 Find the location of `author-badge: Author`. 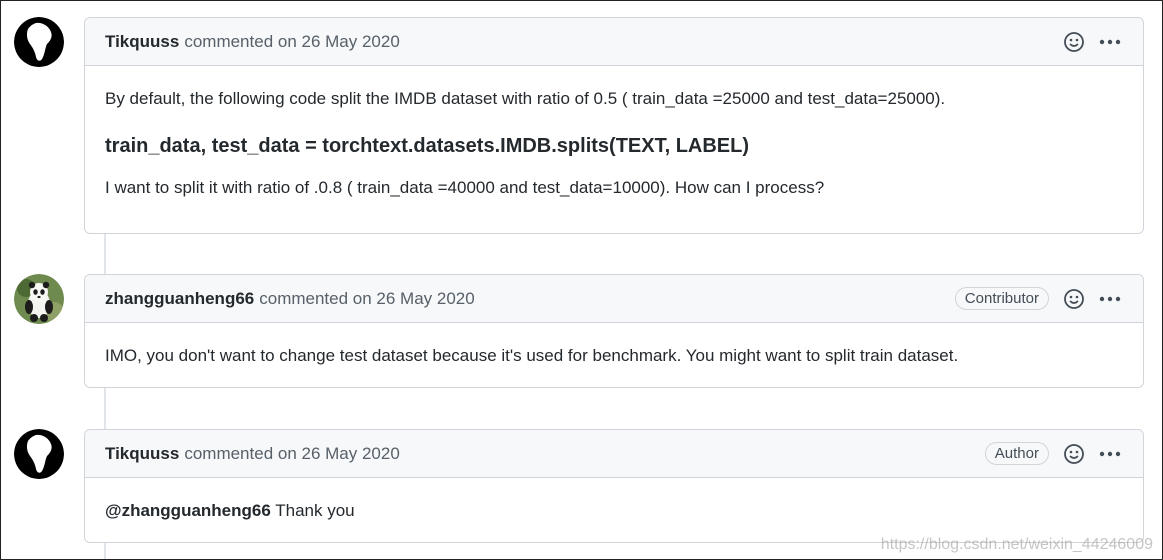

author-badge: Author is located at coordinates (1016, 453).